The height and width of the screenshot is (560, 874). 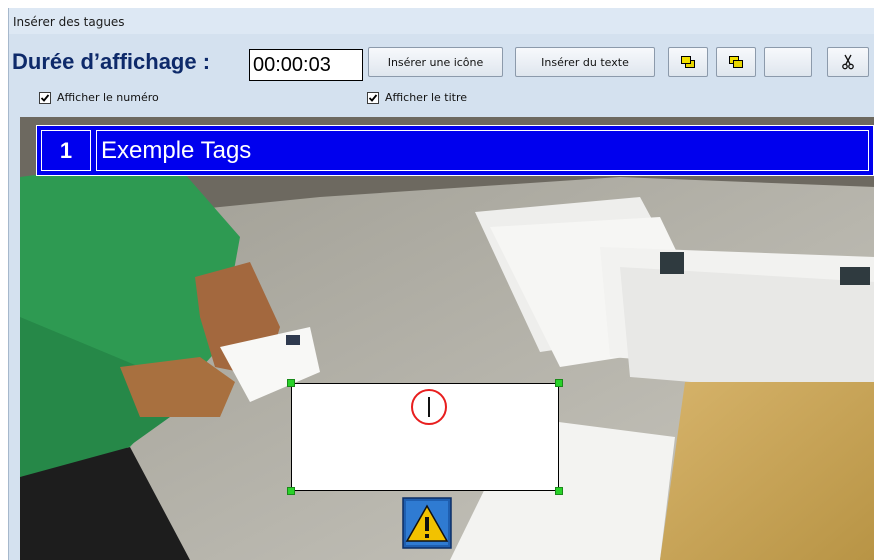 I want to click on show-title-option: Afficher le titre, so click(x=417, y=97).